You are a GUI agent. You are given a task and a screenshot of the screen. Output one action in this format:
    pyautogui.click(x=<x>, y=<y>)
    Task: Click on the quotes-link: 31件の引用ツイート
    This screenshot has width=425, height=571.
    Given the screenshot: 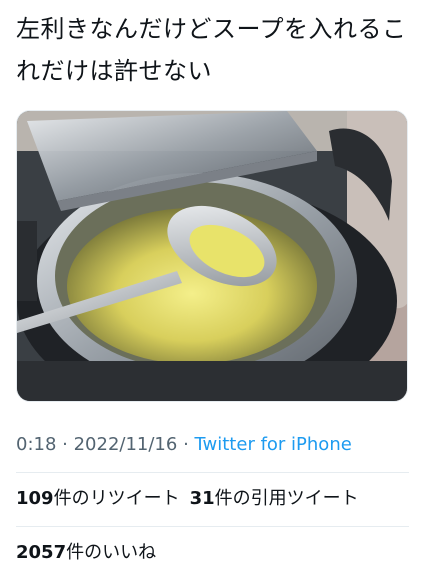 What is the action you would take?
    pyautogui.click(x=274, y=498)
    